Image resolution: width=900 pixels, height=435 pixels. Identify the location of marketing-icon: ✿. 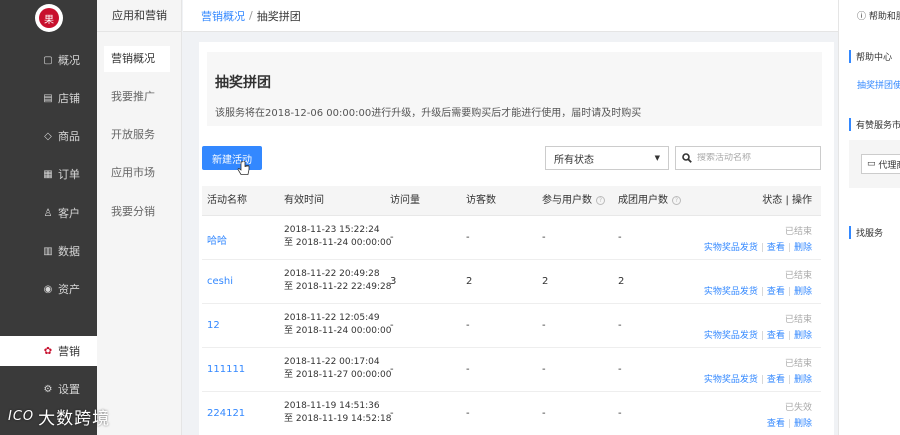
(48, 351).